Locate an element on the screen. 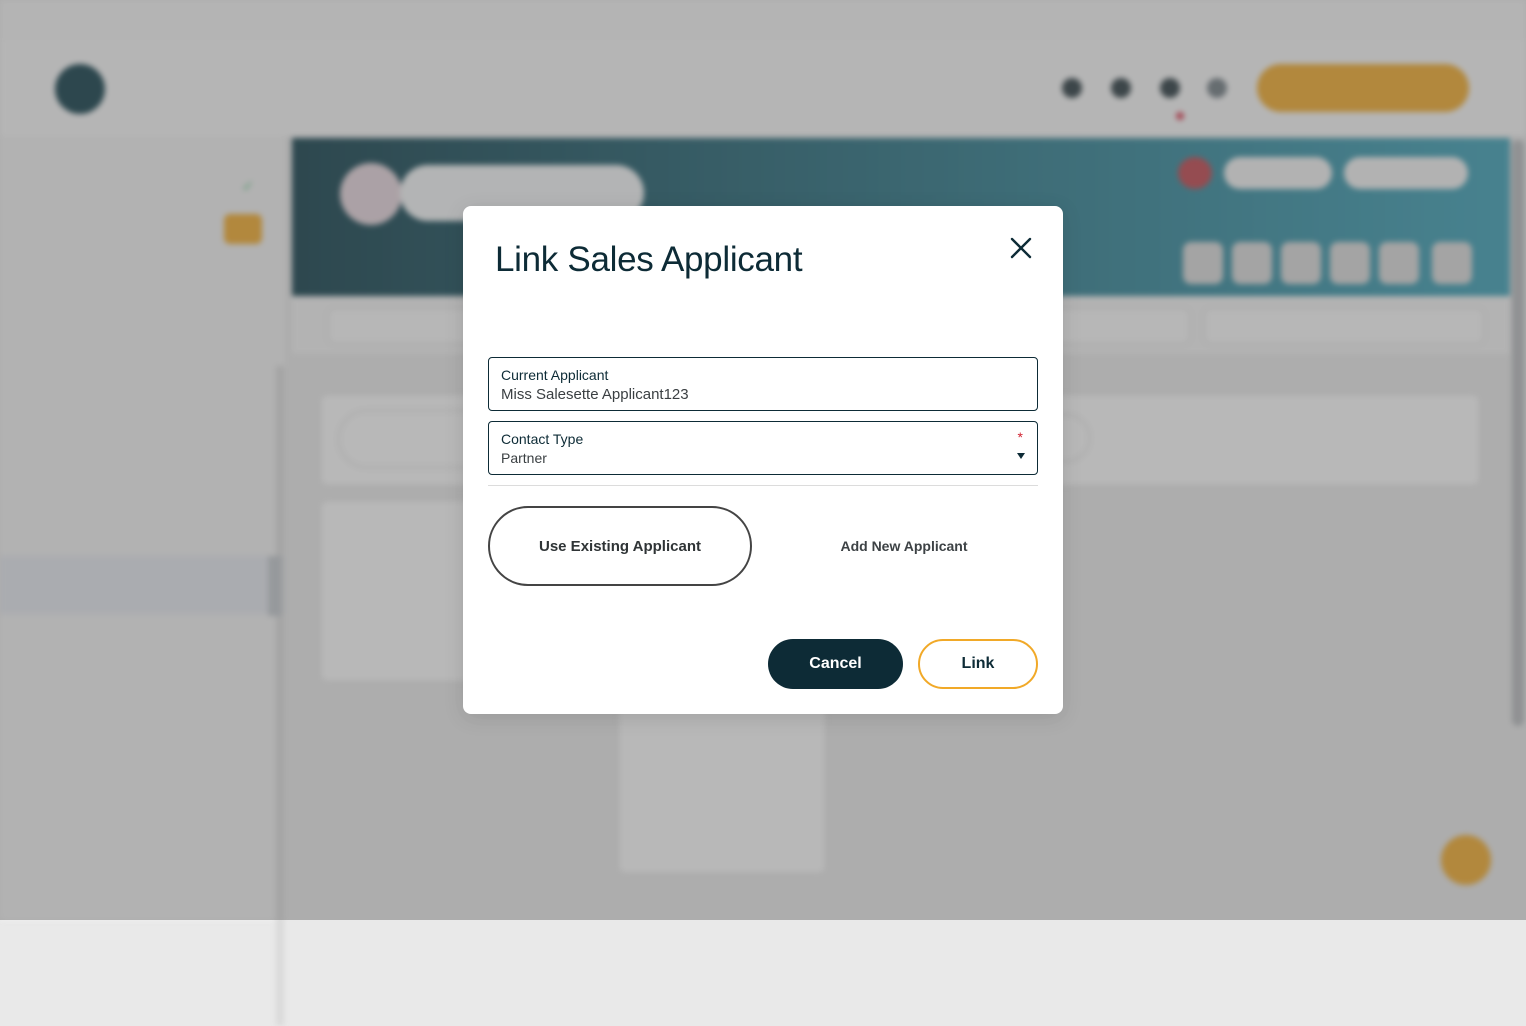 The width and height of the screenshot is (1526, 1026). chevron-down-icon is located at coordinates (1021, 456).